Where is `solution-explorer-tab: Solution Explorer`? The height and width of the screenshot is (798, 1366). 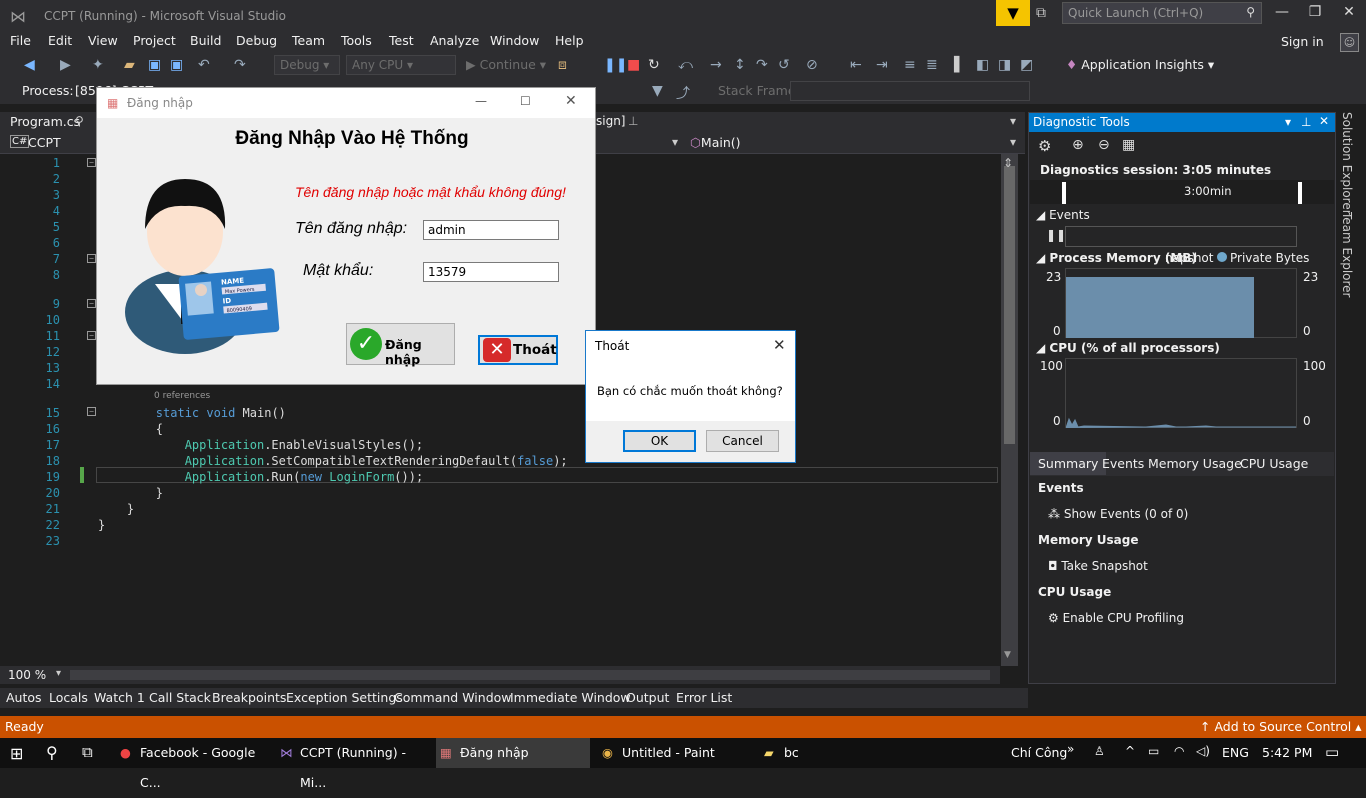 solution-explorer-tab: Solution Explorer is located at coordinates (1347, 163).